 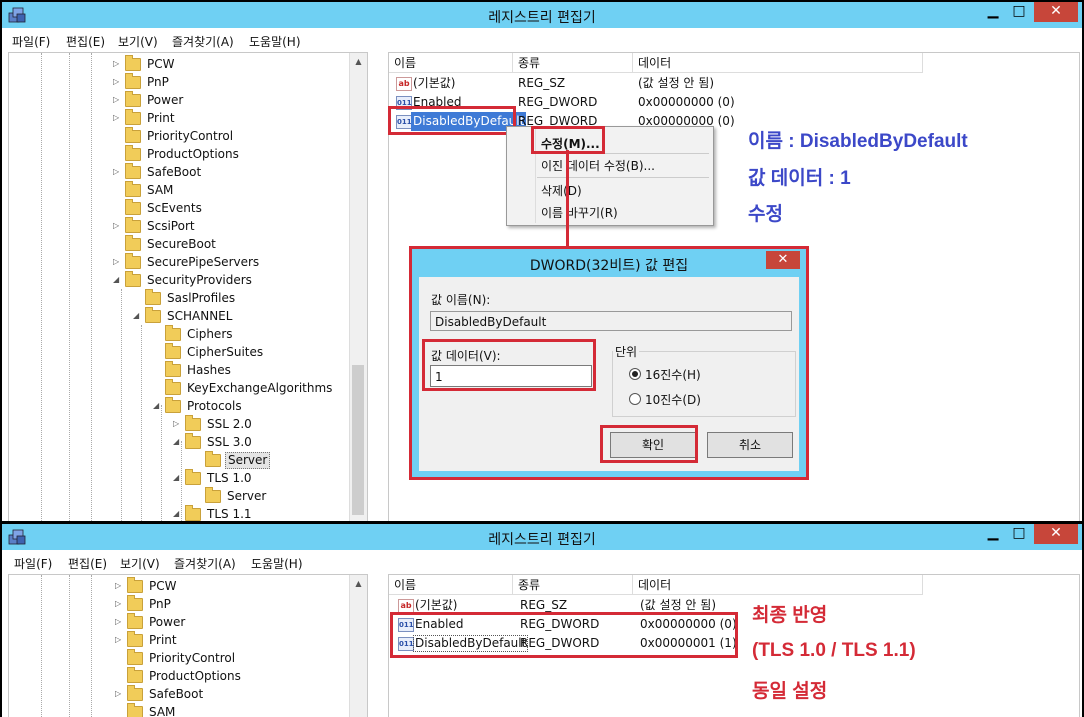 What do you see at coordinates (579, 212) in the screenshot?
I see `context-menu-rename: 이름 바꾸기(R)` at bounding box center [579, 212].